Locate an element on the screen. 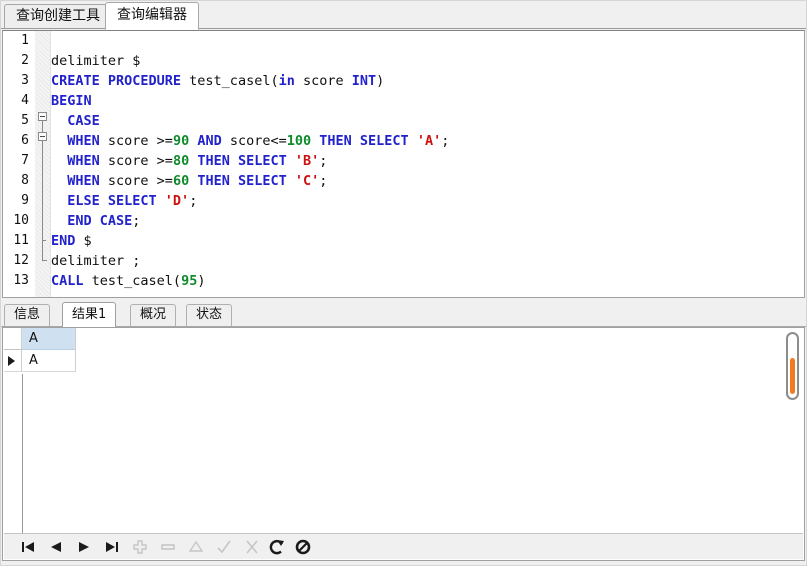 This screenshot has height=566, width=807. tab-query-editor-label: 查询编辑器 is located at coordinates (152, 15).